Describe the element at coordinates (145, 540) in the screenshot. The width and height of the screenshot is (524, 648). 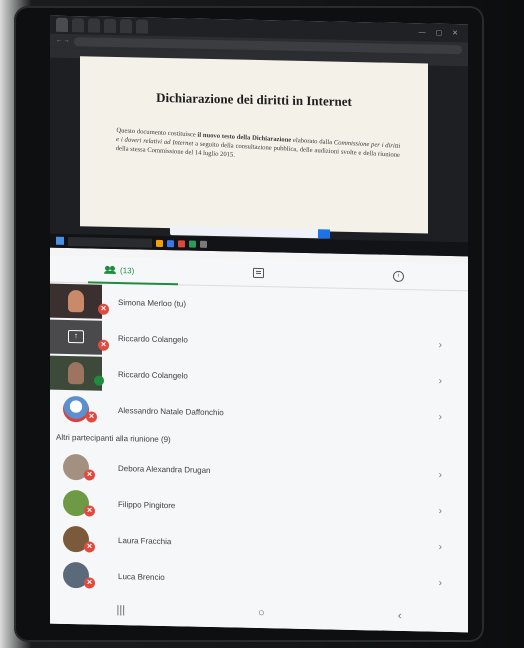
I see `participant-name: Laura Fracchia` at that location.